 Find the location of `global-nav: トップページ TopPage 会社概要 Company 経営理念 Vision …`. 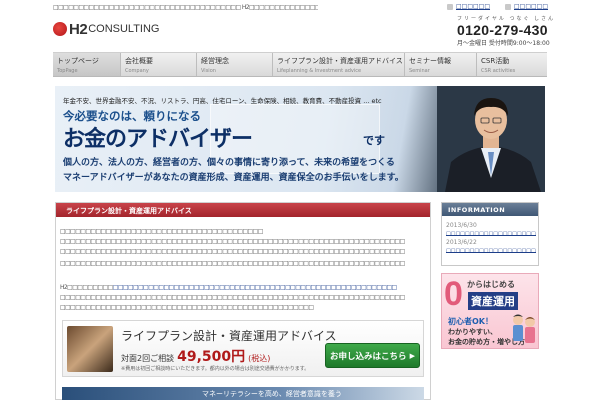

global-nav: トップページ TopPage 会社概要 Company 経営理念 Vision … is located at coordinates (300, 64).